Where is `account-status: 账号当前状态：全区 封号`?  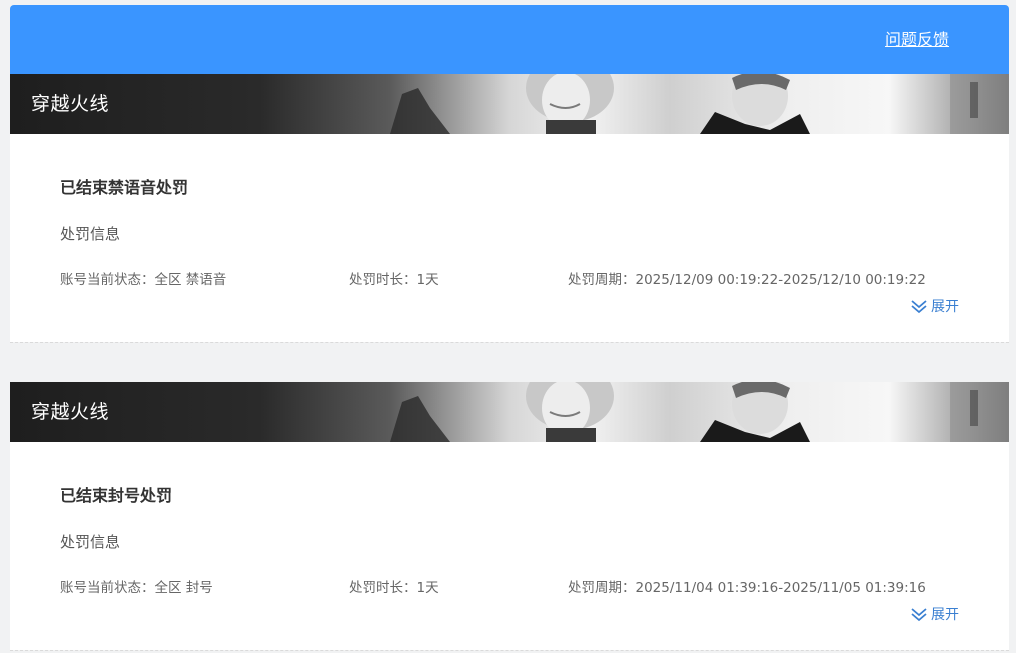
account-status: 账号当前状态：全区 封号 is located at coordinates (136, 588).